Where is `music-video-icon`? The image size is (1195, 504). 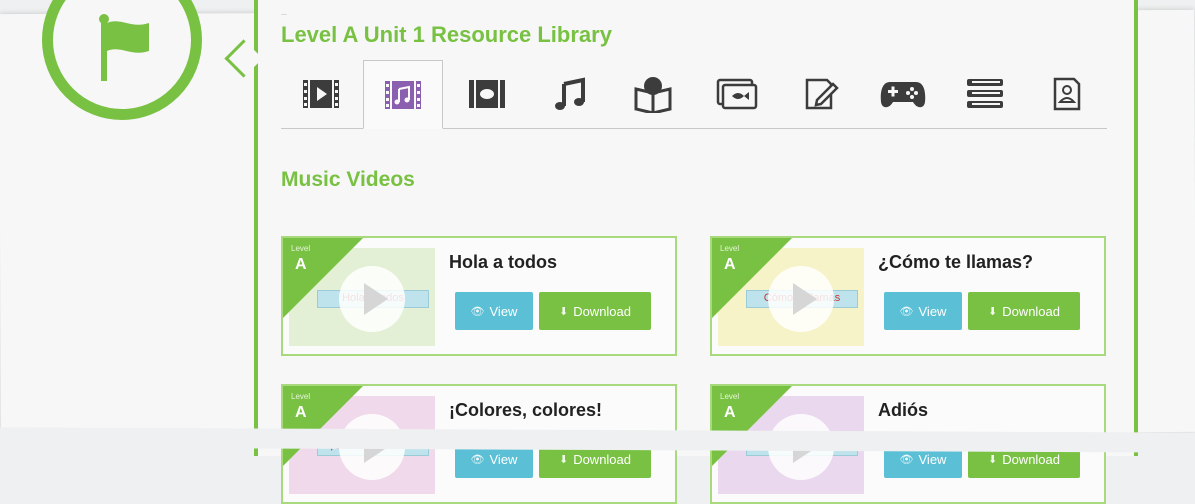
music-video-icon is located at coordinates (403, 94).